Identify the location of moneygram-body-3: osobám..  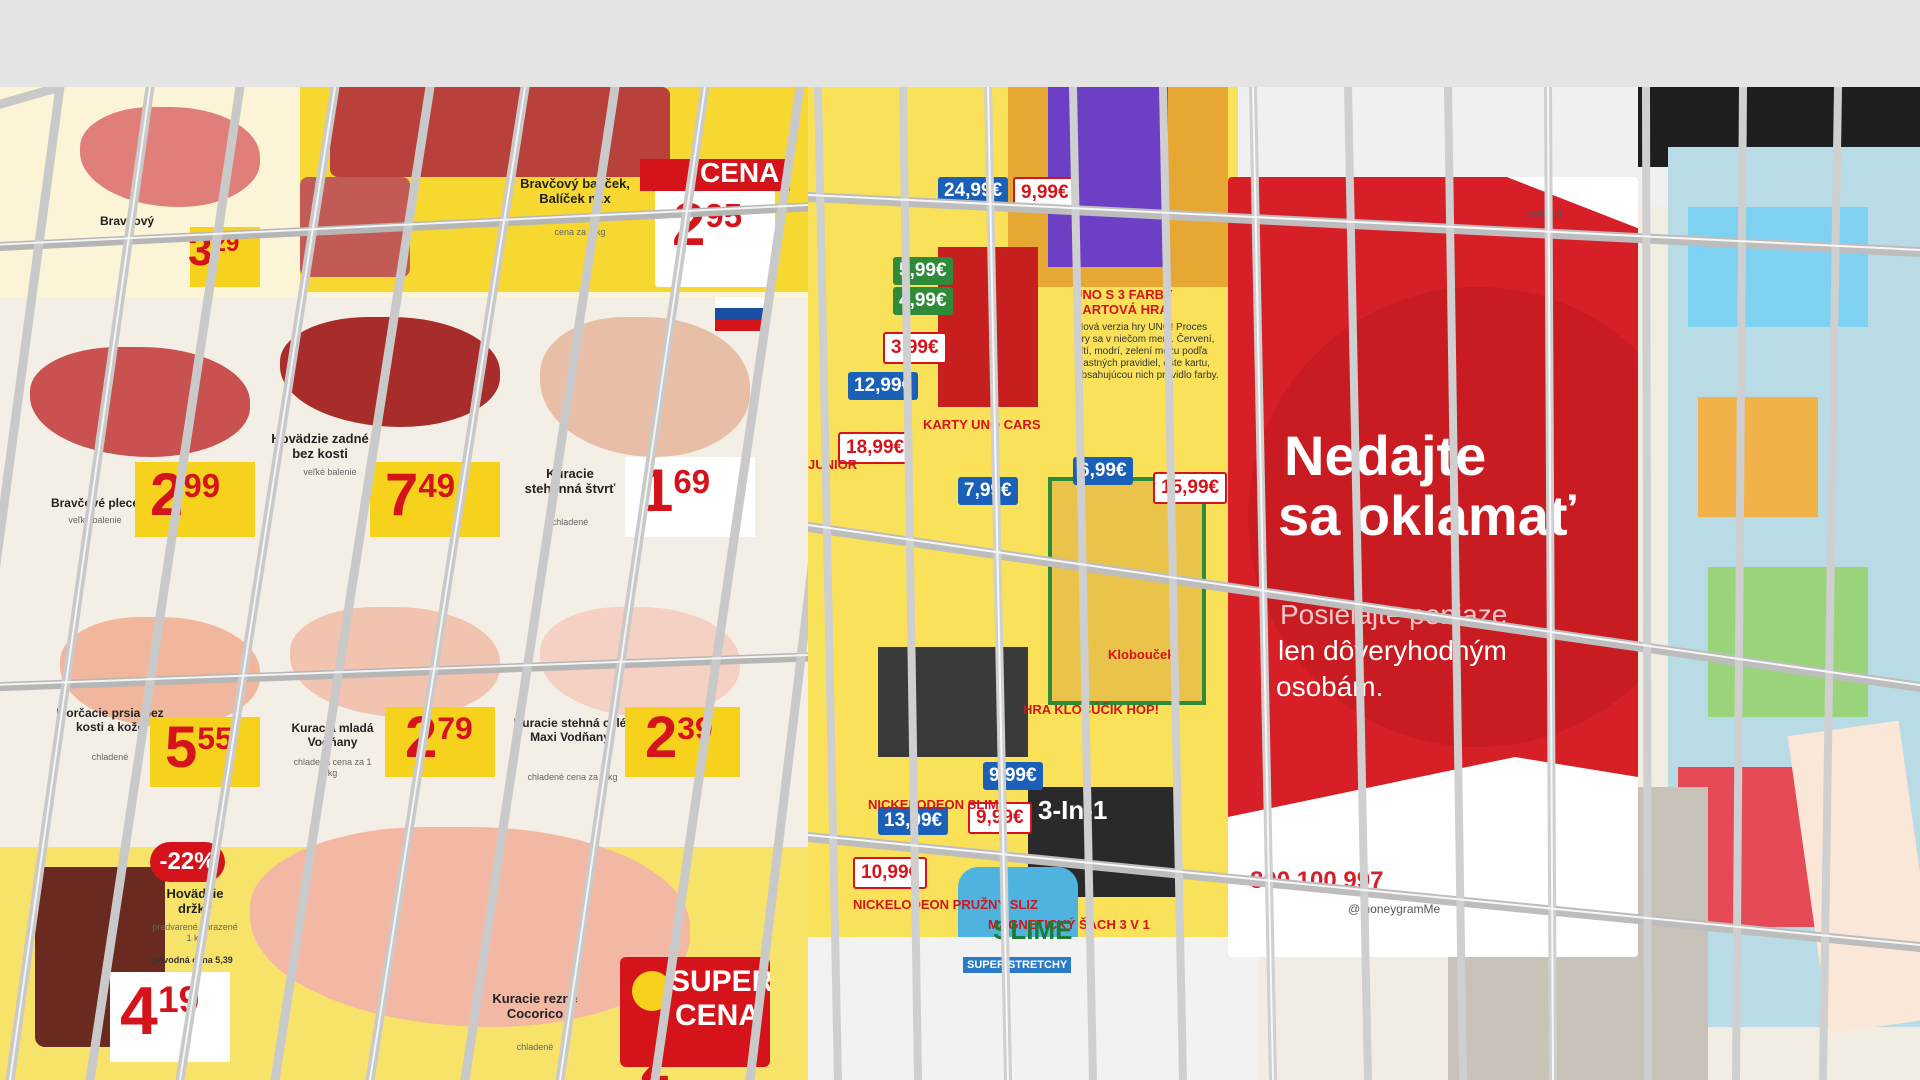
(1330, 686).